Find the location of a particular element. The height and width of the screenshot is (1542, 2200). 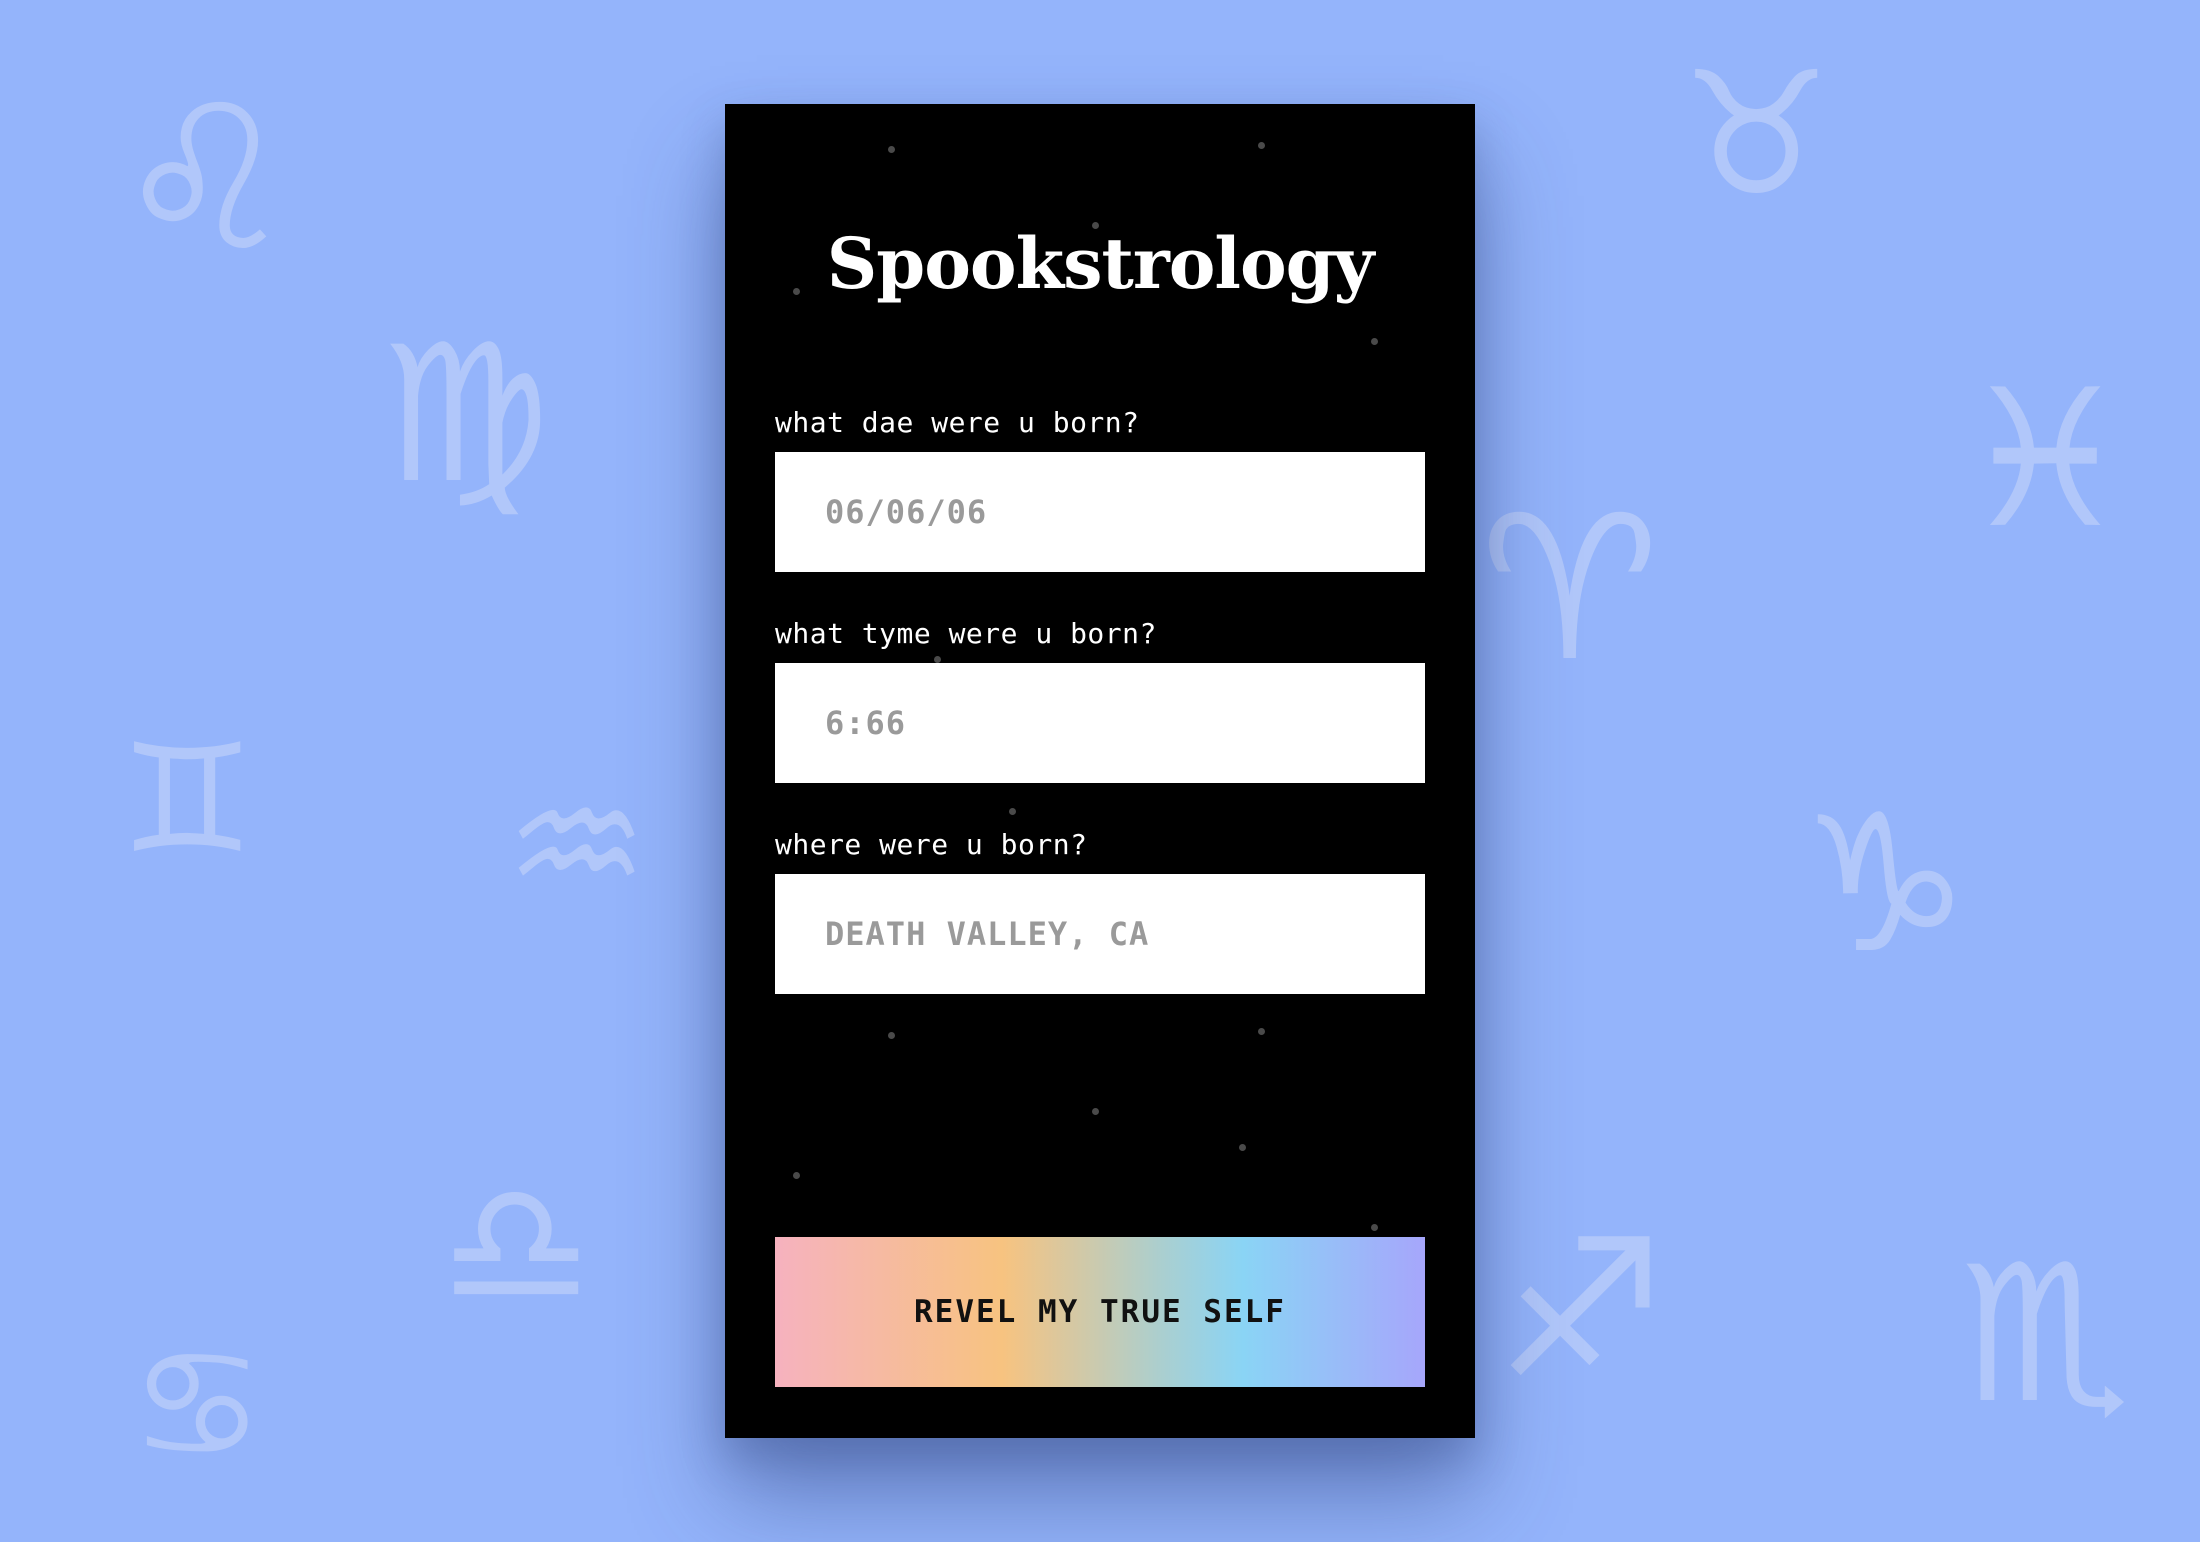

birth-date-input is located at coordinates (1100, 512).